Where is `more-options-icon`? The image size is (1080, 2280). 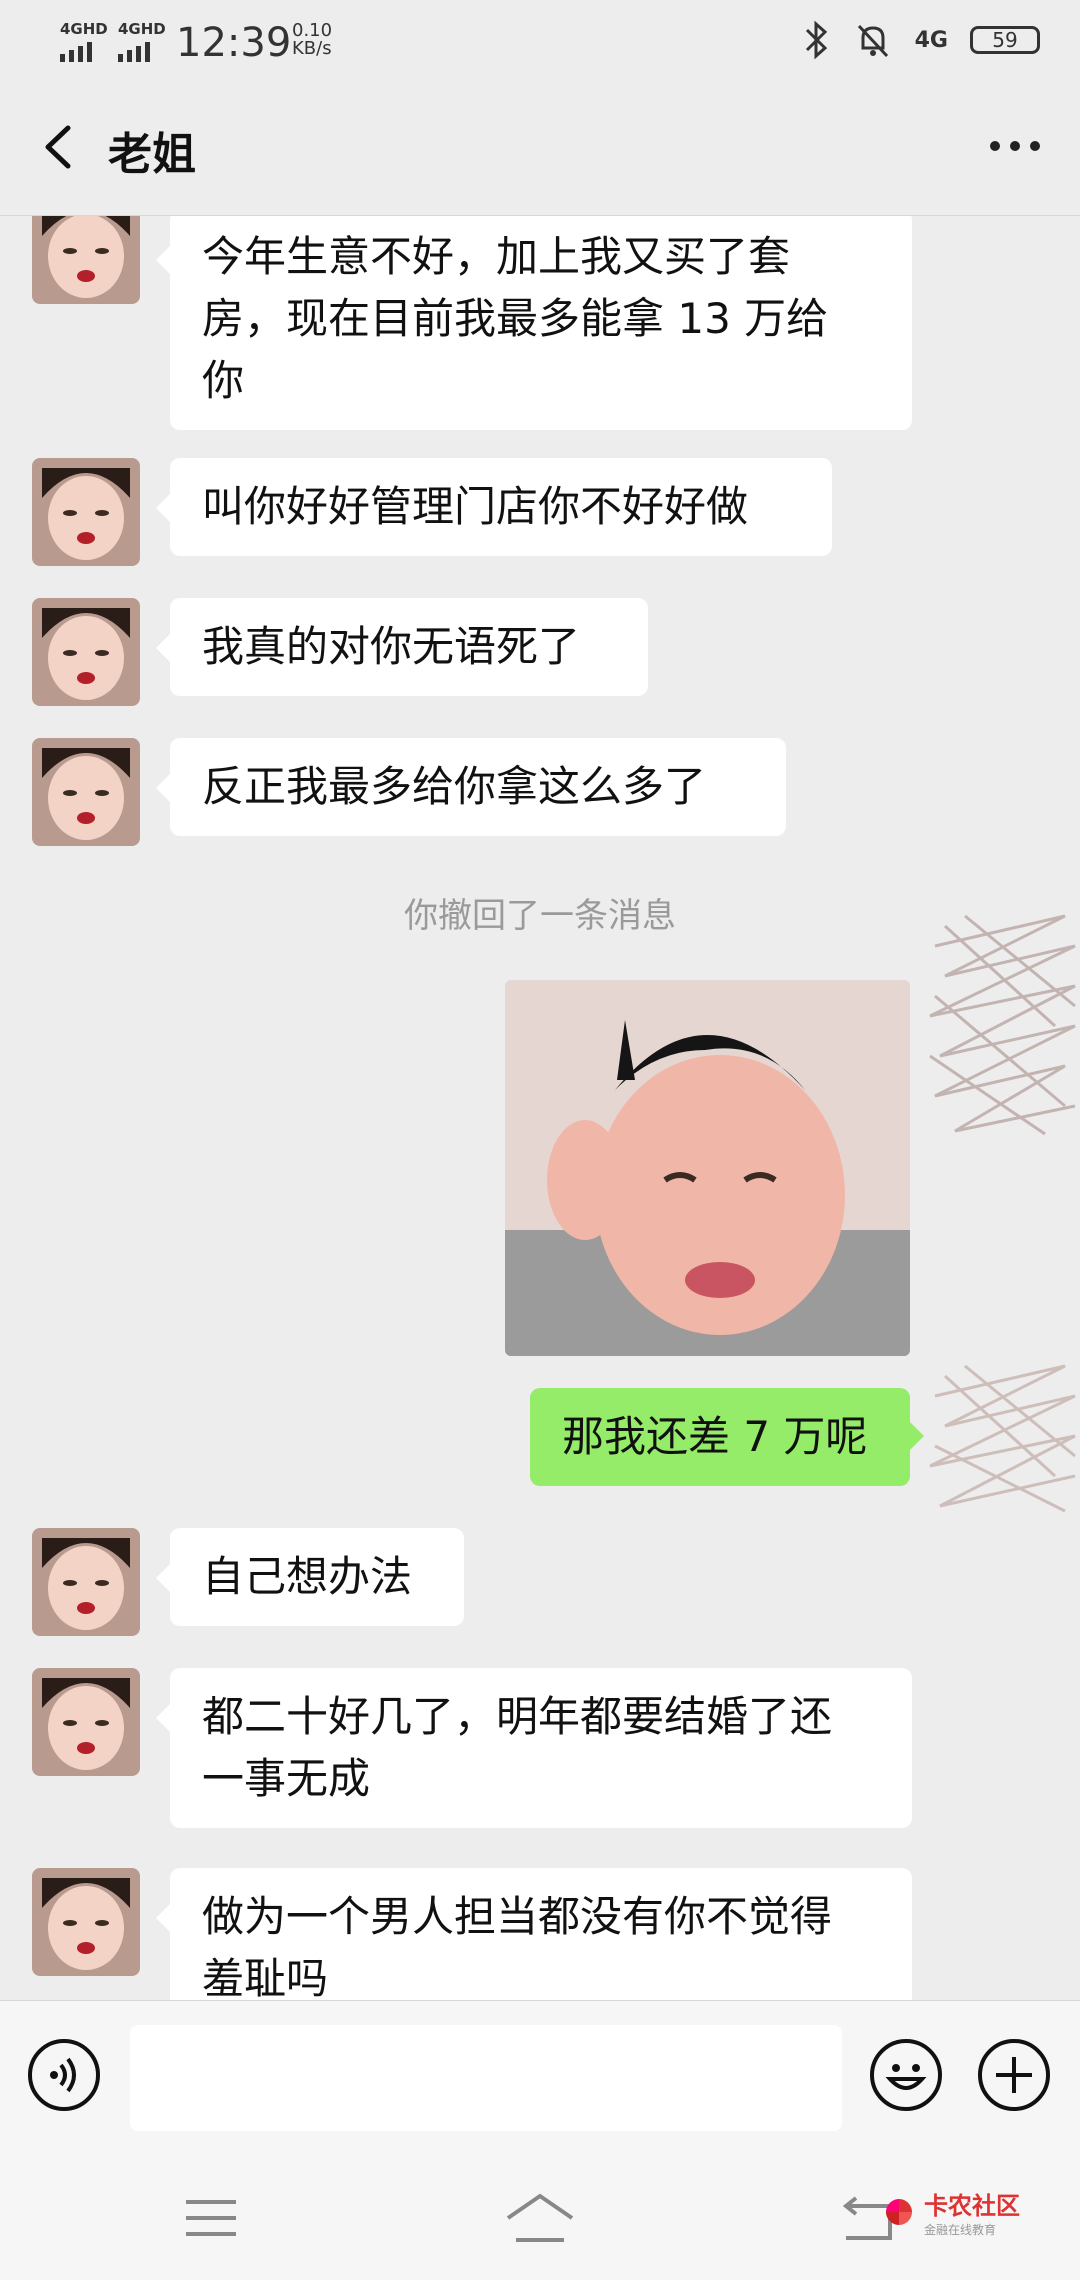 more-options-icon is located at coordinates (1018, 146).